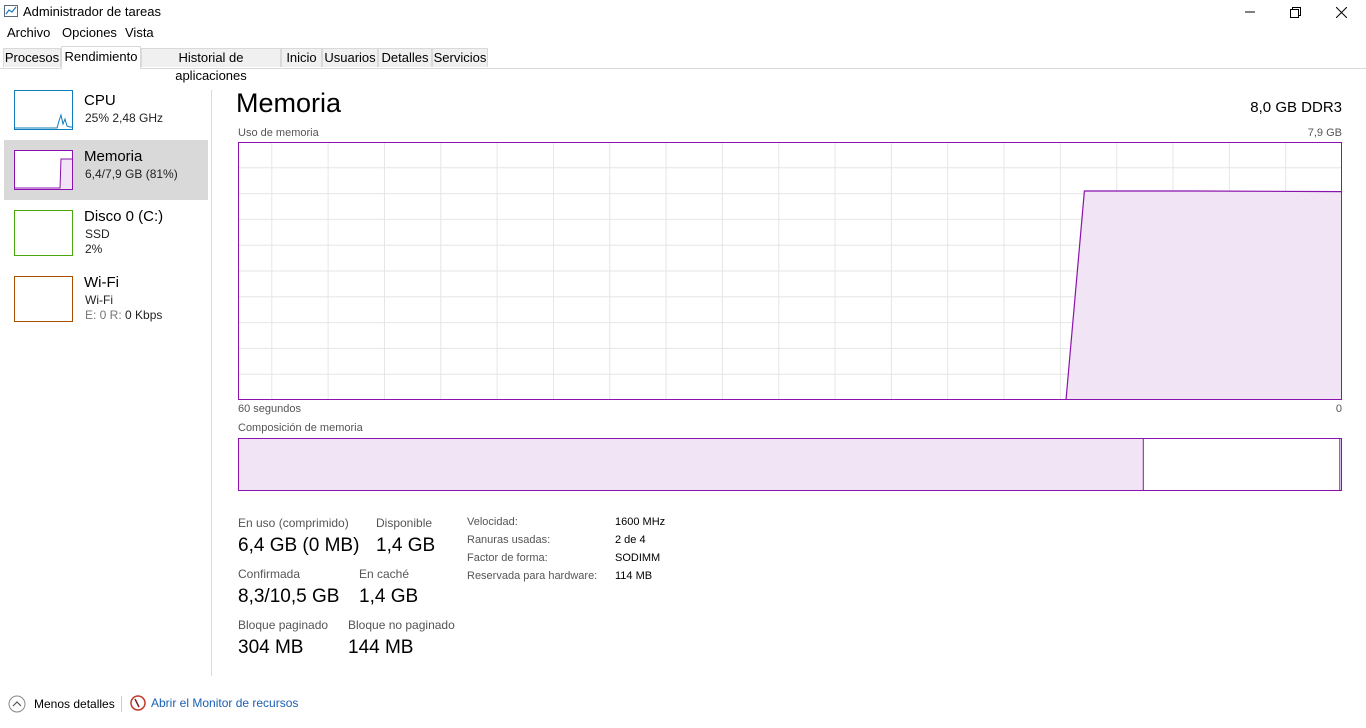  I want to click on memory-title: Memoria, so click(113, 156).